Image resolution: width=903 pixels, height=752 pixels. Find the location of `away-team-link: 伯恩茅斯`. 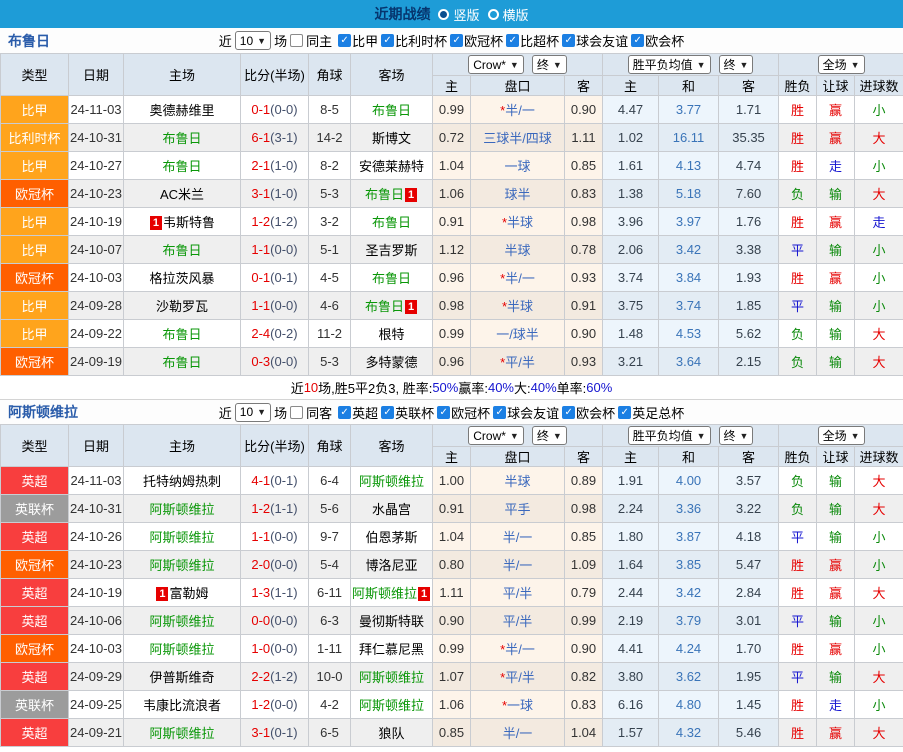

away-team-link: 伯恩茅斯 is located at coordinates (391, 537).